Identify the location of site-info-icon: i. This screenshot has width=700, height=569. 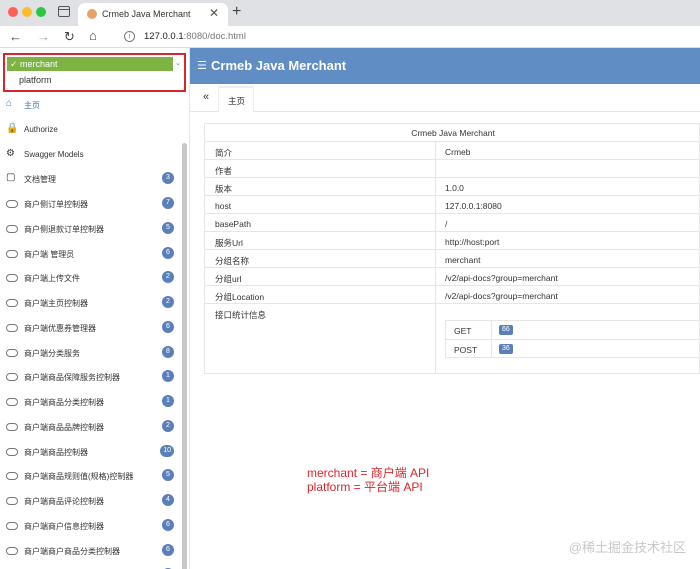
(129, 36).